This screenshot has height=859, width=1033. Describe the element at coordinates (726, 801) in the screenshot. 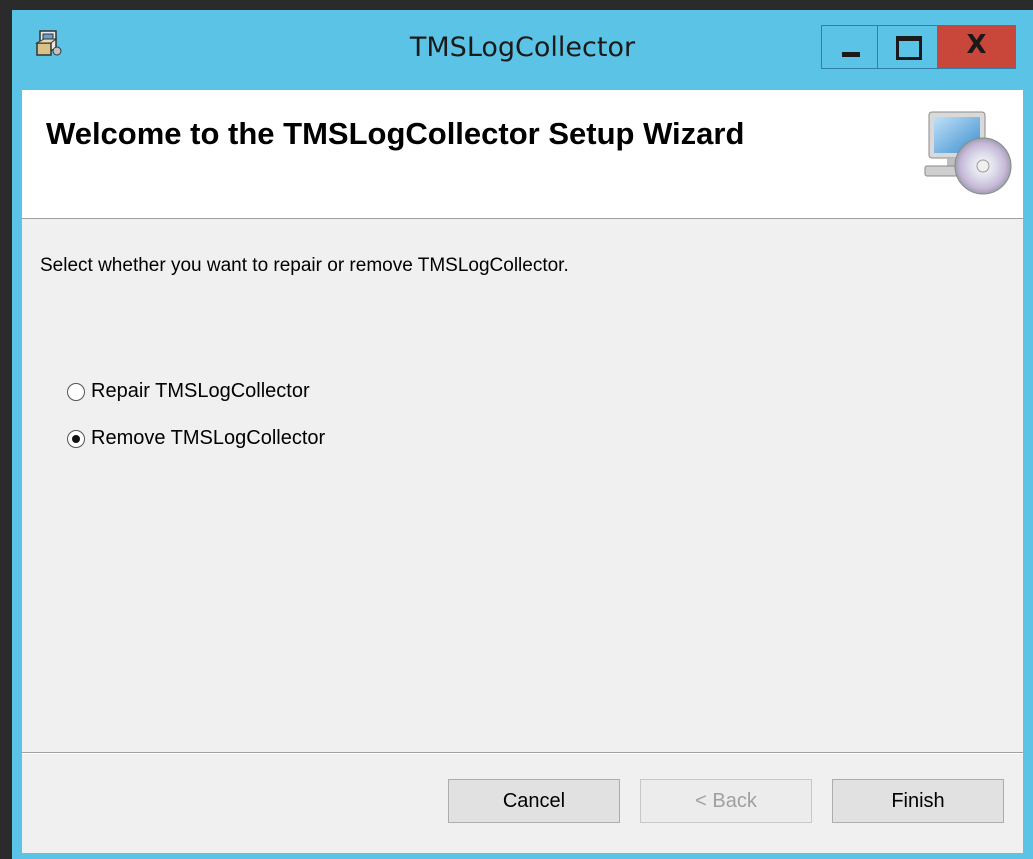

I see `back-button: < Back` at that location.